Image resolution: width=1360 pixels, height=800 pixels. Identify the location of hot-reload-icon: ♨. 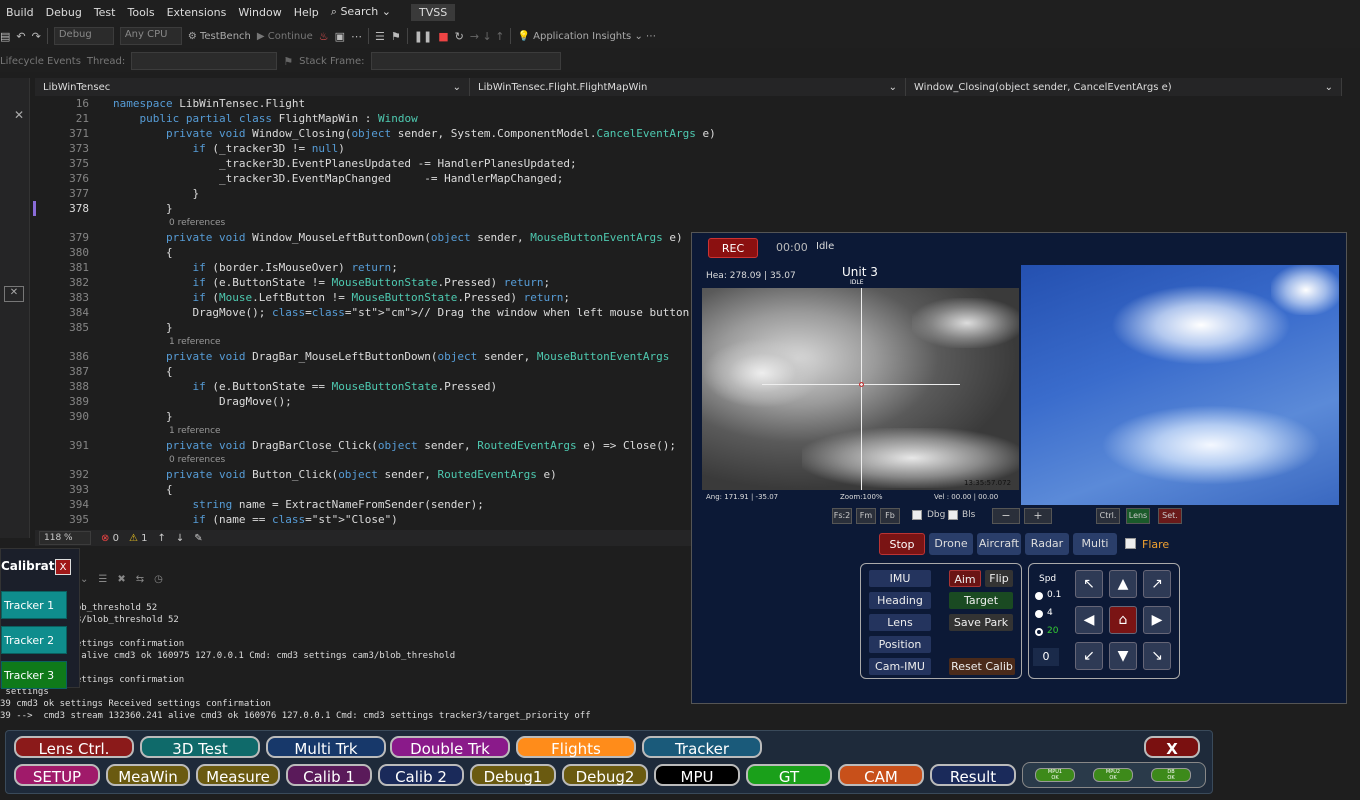
(324, 36).